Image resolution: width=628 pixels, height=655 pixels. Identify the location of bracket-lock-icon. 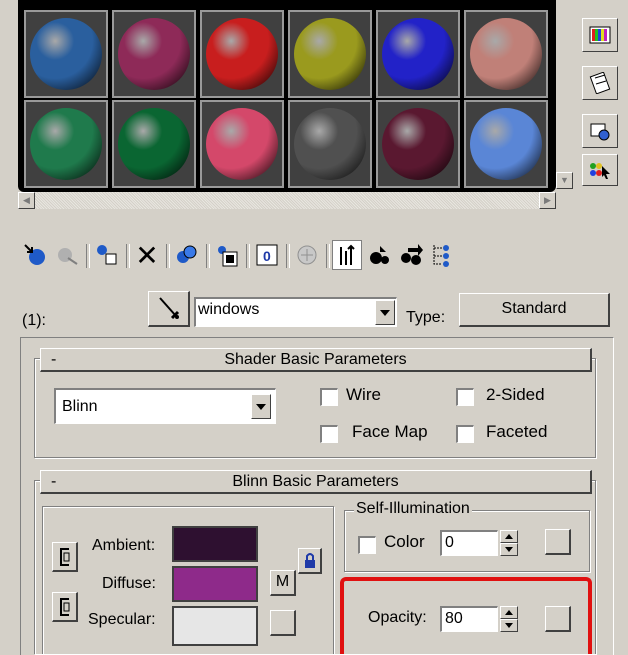
(64, 606).